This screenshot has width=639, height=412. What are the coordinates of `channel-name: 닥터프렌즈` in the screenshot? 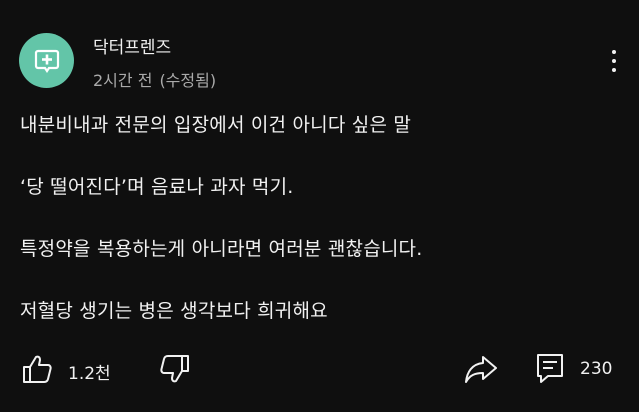 It's located at (132, 45).